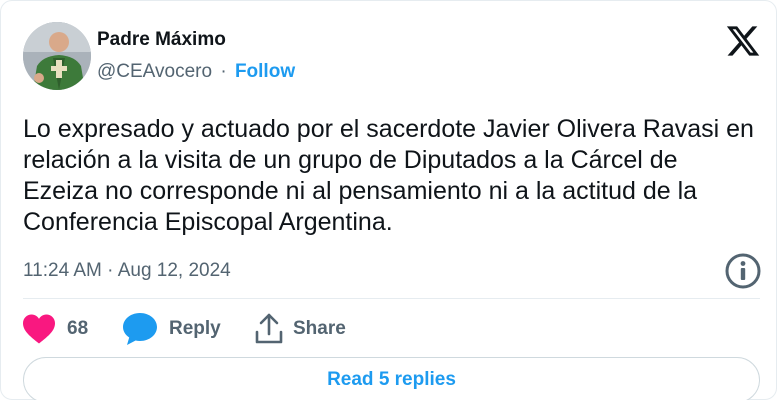 Image resolution: width=777 pixels, height=400 pixels. I want to click on info-icon, so click(743, 271).